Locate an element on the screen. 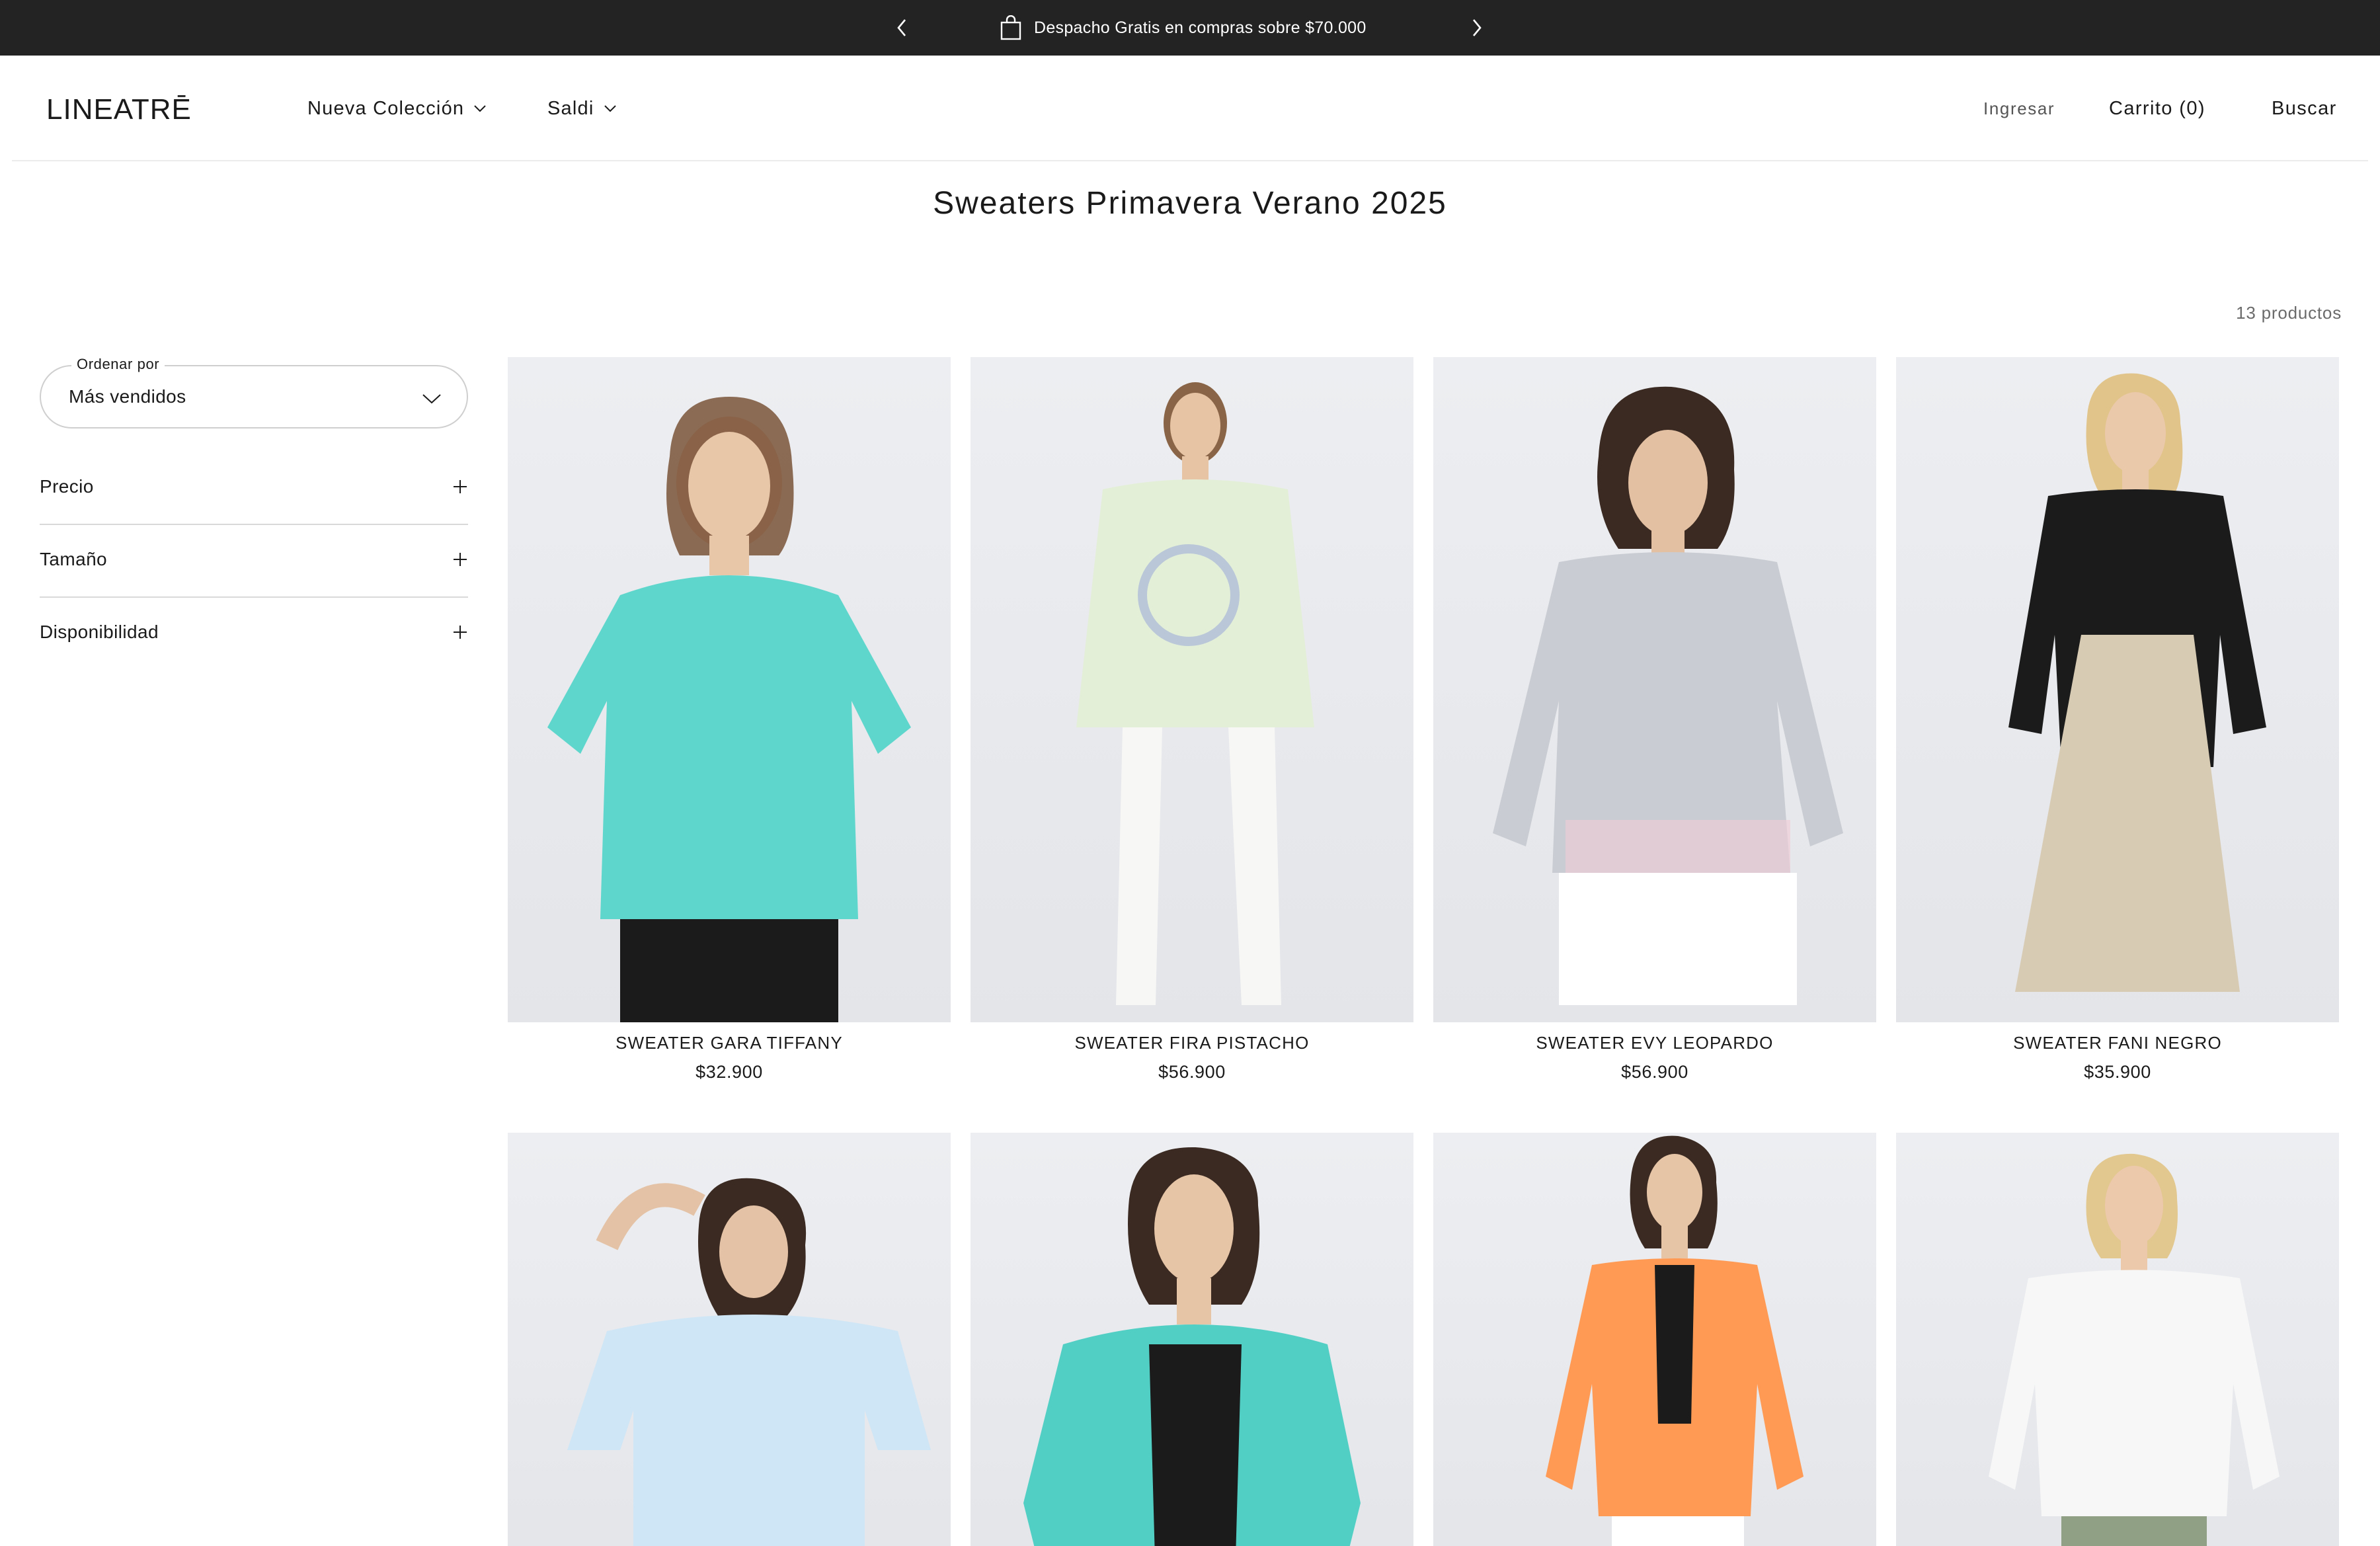 The image size is (2380, 1546). login-link: Ingresar is located at coordinates (2019, 108).